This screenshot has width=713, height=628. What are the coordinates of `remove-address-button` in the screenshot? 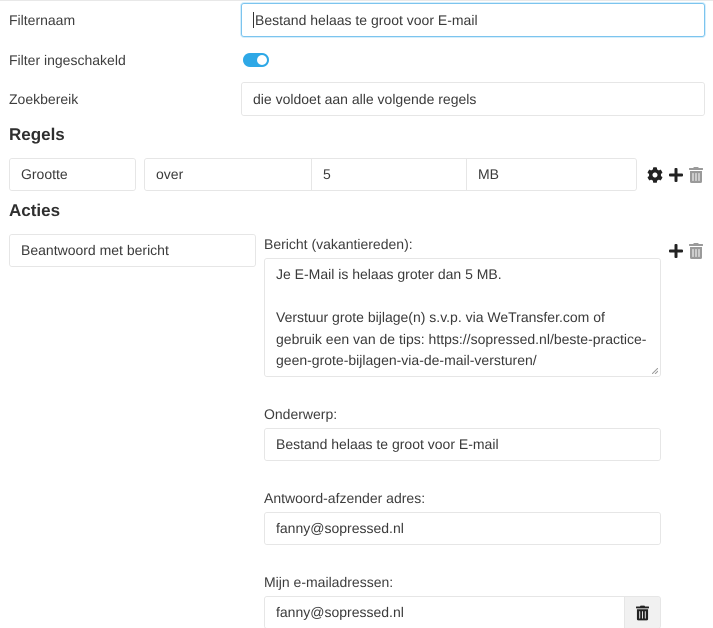 It's located at (642, 612).